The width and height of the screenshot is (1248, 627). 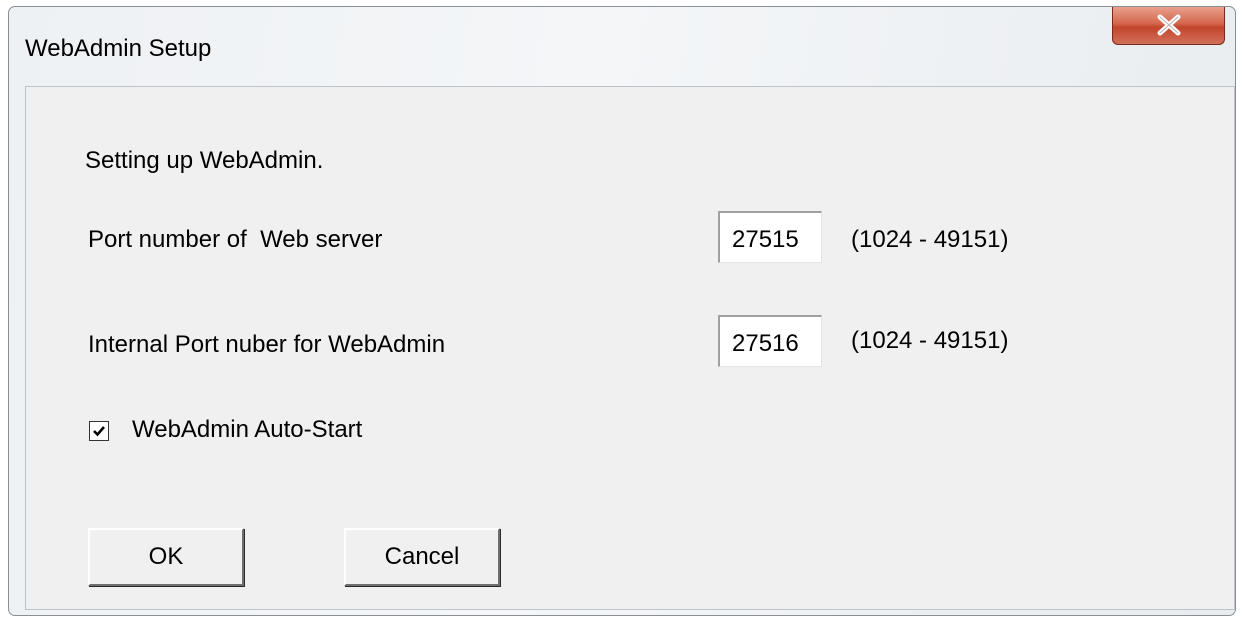 I want to click on intro-text: Setting up WebAdmin., so click(x=204, y=160).